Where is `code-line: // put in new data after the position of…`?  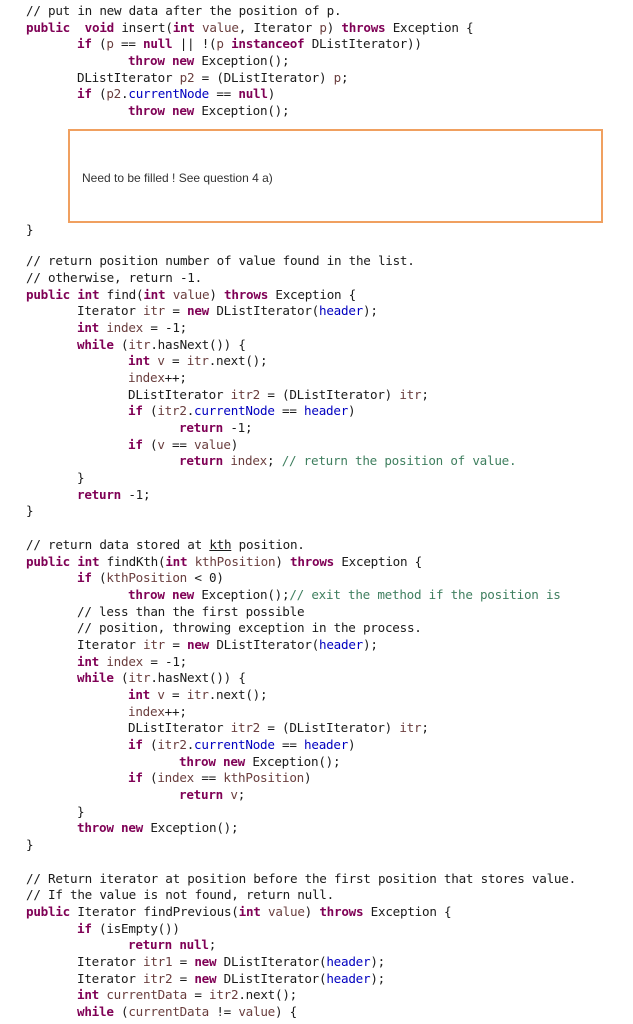
code-line: // put in new data after the position of… is located at coordinates (184, 11).